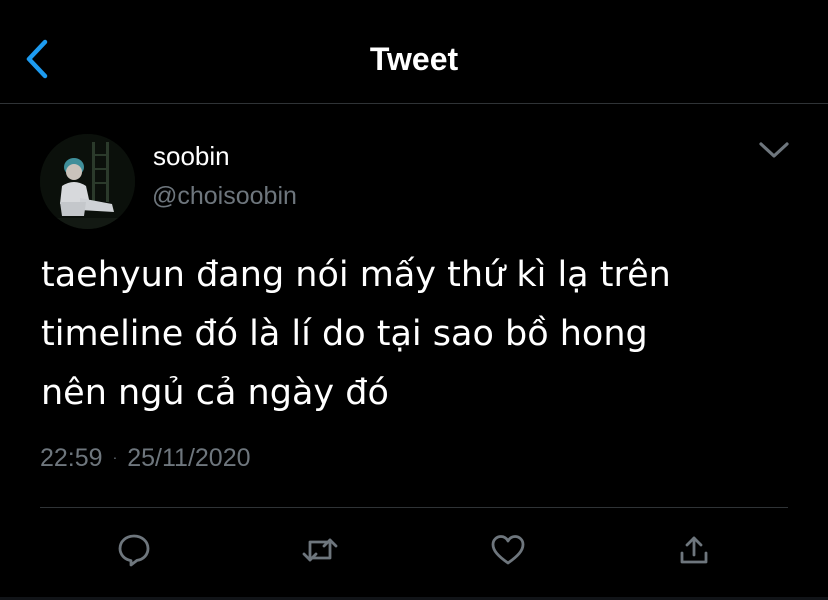  I want to click on page-title: Tweet, so click(414, 59).